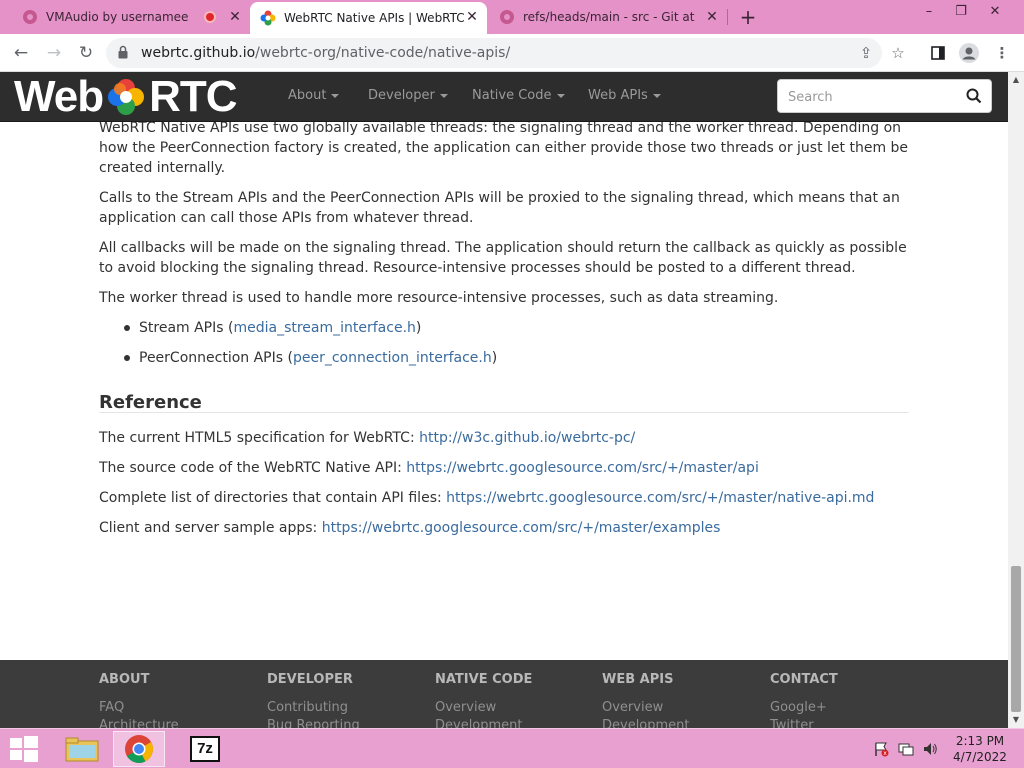 The width and height of the screenshot is (1024, 768). What do you see at coordinates (610, 17) in the screenshot?
I see `tab-title: refs/heads/main - src - Git at Goo` at bounding box center [610, 17].